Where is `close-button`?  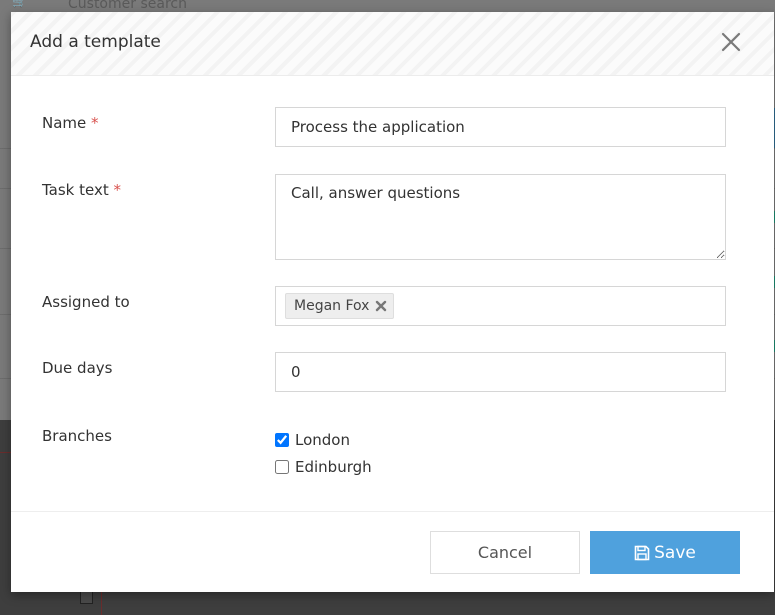
close-button is located at coordinates (731, 42).